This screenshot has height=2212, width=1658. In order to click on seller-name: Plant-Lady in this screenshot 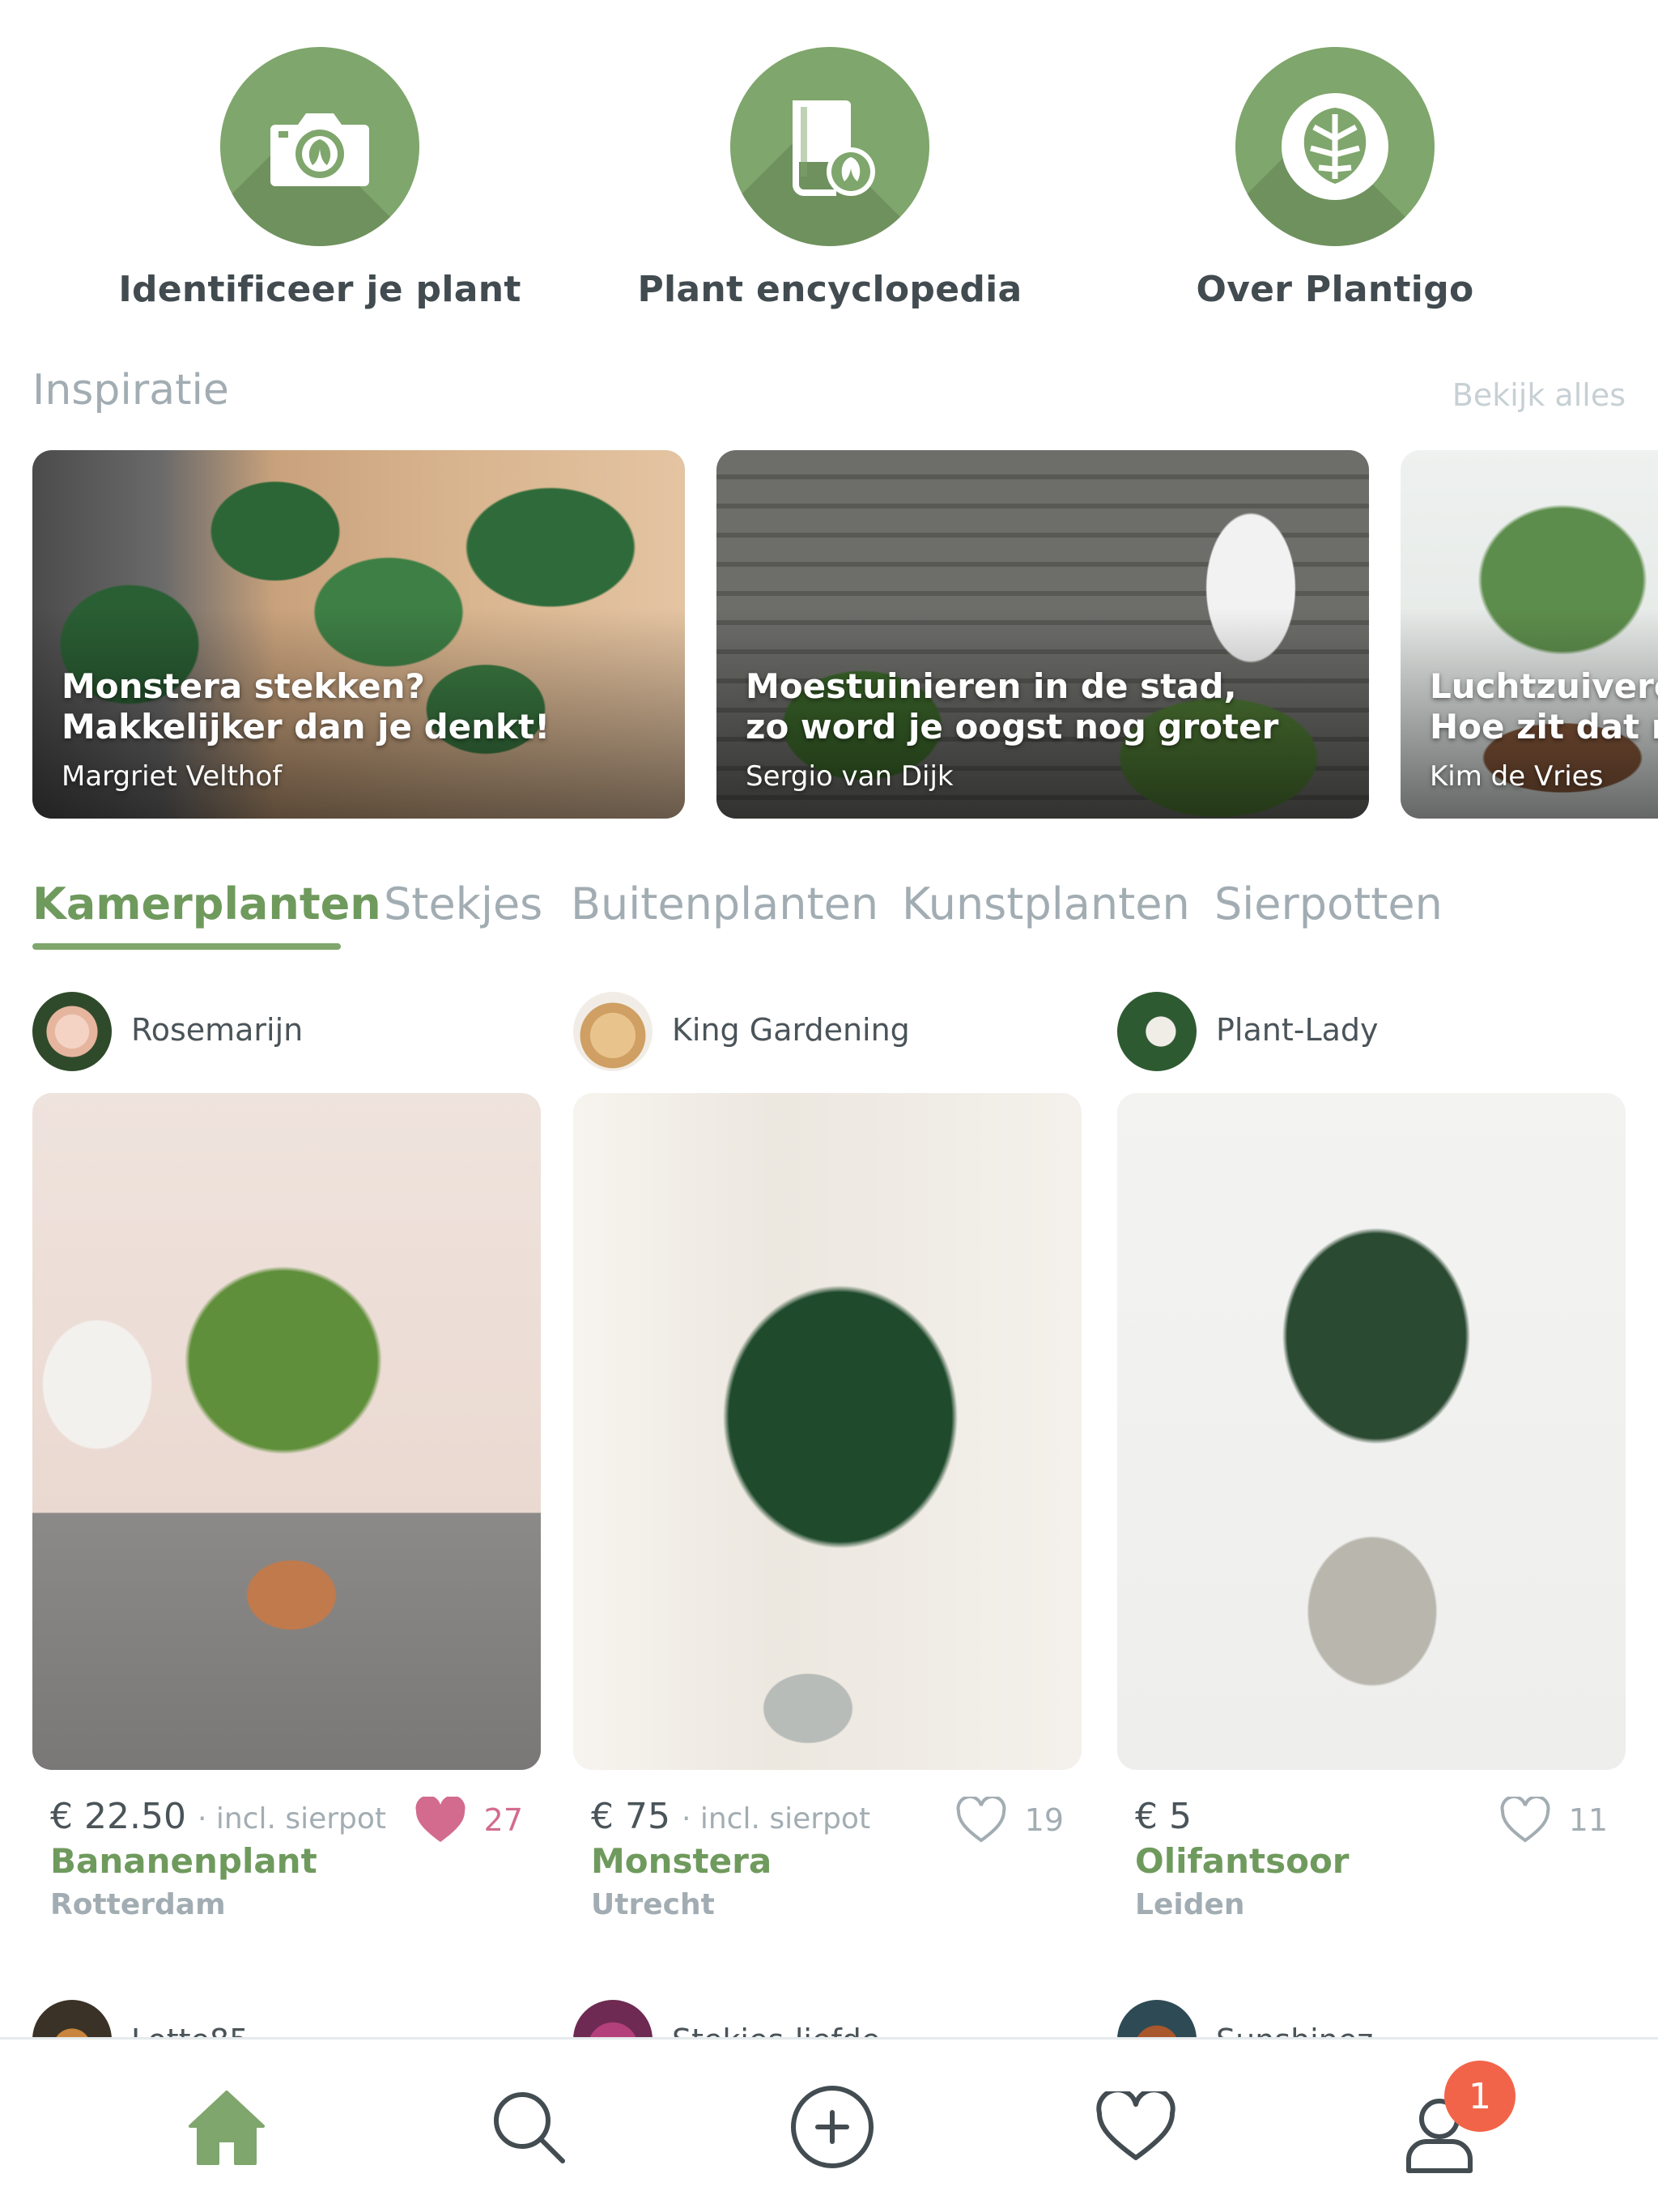, I will do `click(1297, 1030)`.